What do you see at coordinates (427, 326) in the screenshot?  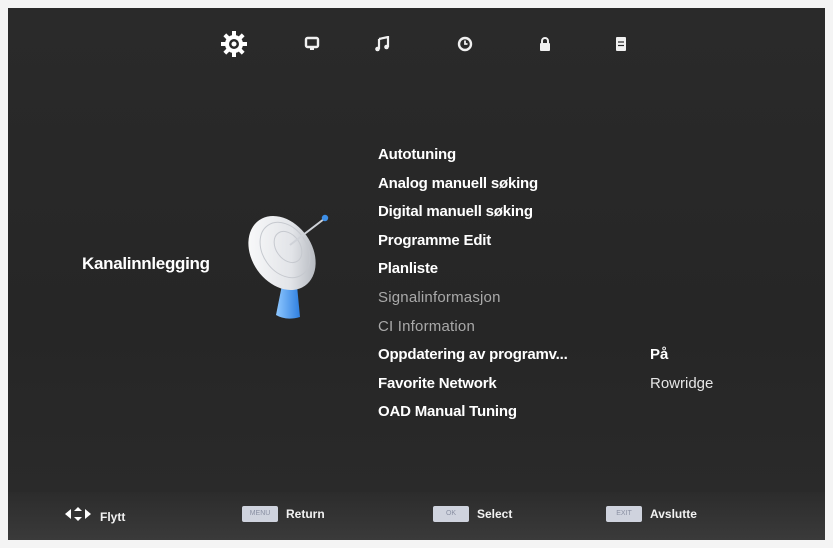 I see `menu-item-ci-information: CI Information` at bounding box center [427, 326].